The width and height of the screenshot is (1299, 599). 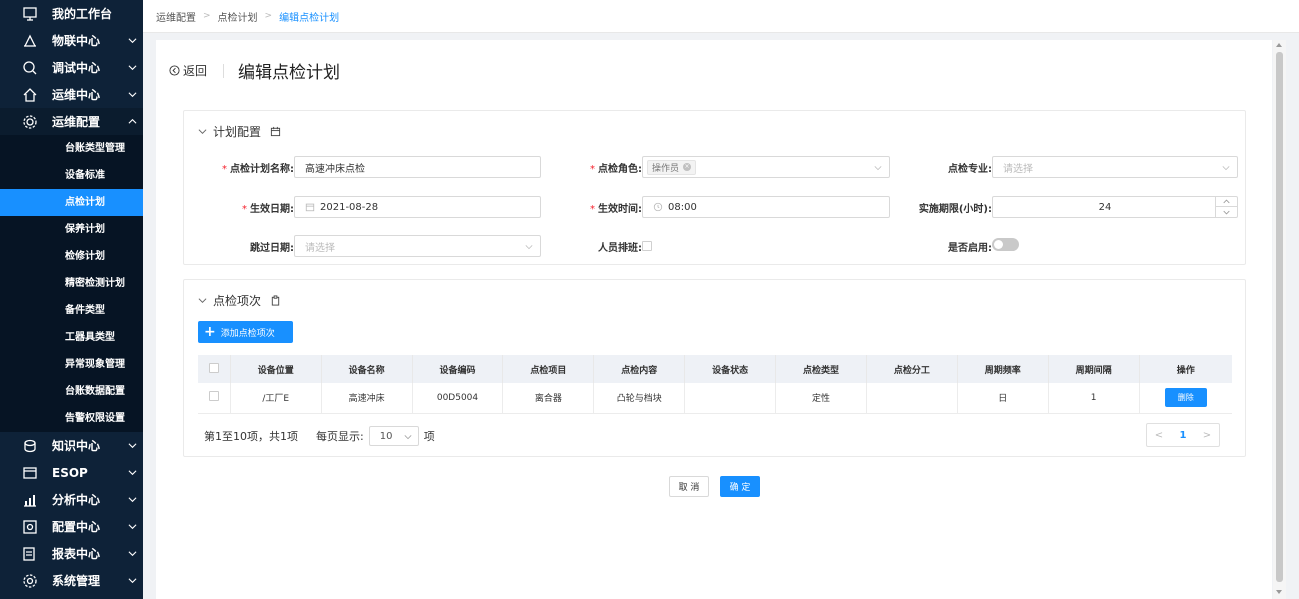 I want to click on sidebar-subitem: 台账类型管理, so click(x=71, y=148).